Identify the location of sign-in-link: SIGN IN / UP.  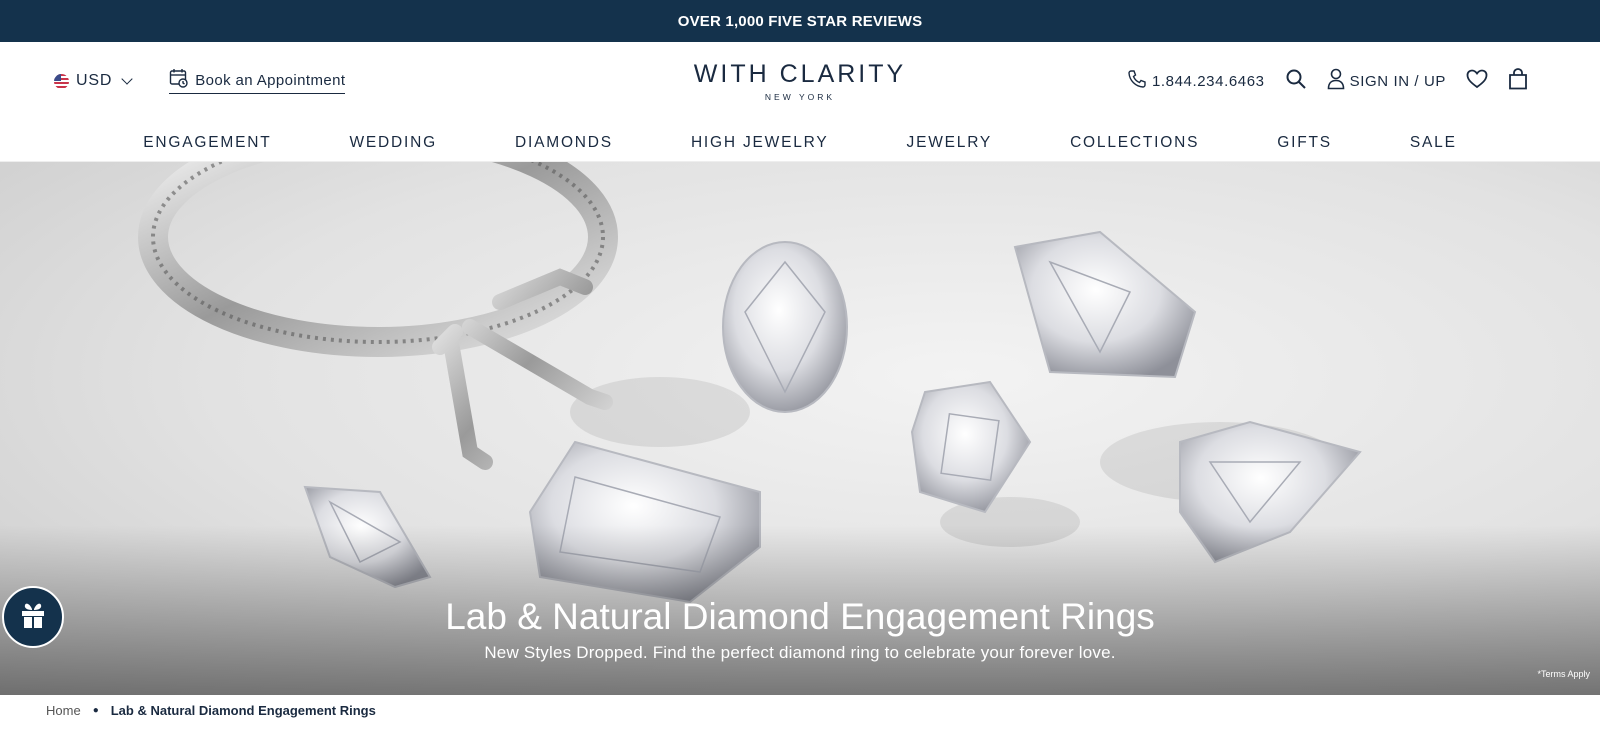
(1386, 81).